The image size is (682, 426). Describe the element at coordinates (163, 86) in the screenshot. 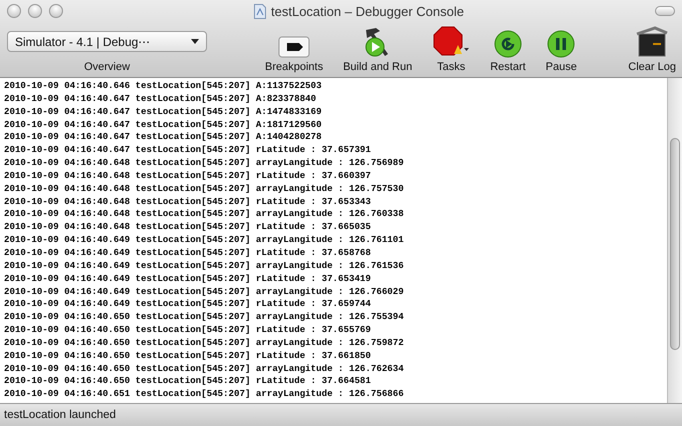

I see `log-line: 2010-10-09 04:16:40.646 testLocation[545:207] A:1137522503` at that location.